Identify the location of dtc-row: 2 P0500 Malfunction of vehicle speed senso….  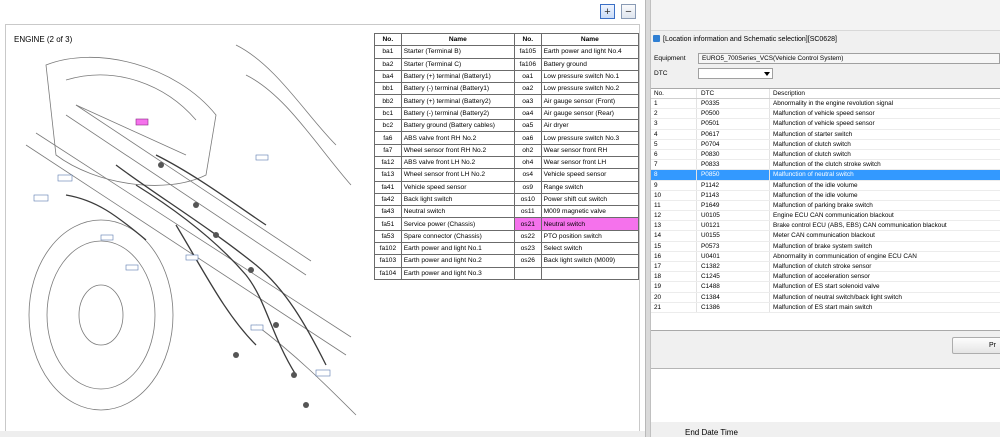
(825, 114).